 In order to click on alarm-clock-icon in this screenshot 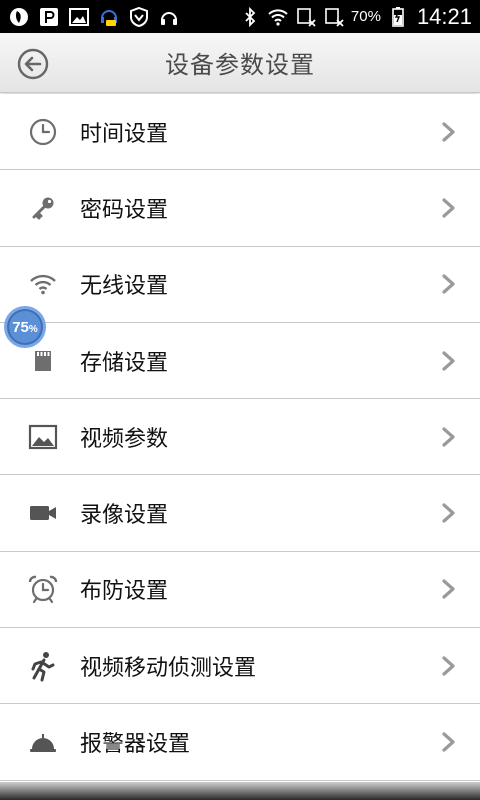, I will do `click(43, 589)`.